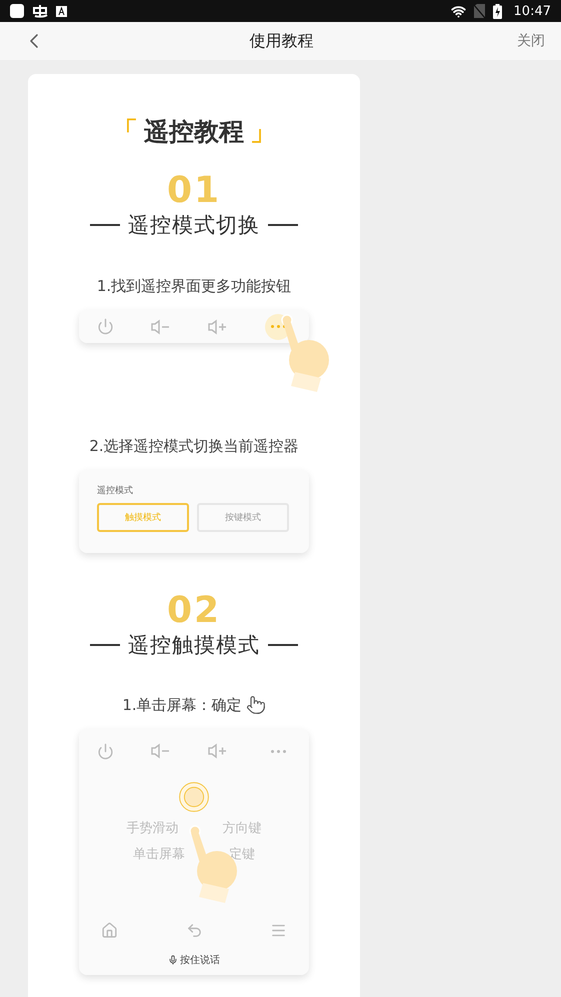 This screenshot has height=997, width=561. I want to click on section-heading: 遥控模式切换, so click(194, 225).